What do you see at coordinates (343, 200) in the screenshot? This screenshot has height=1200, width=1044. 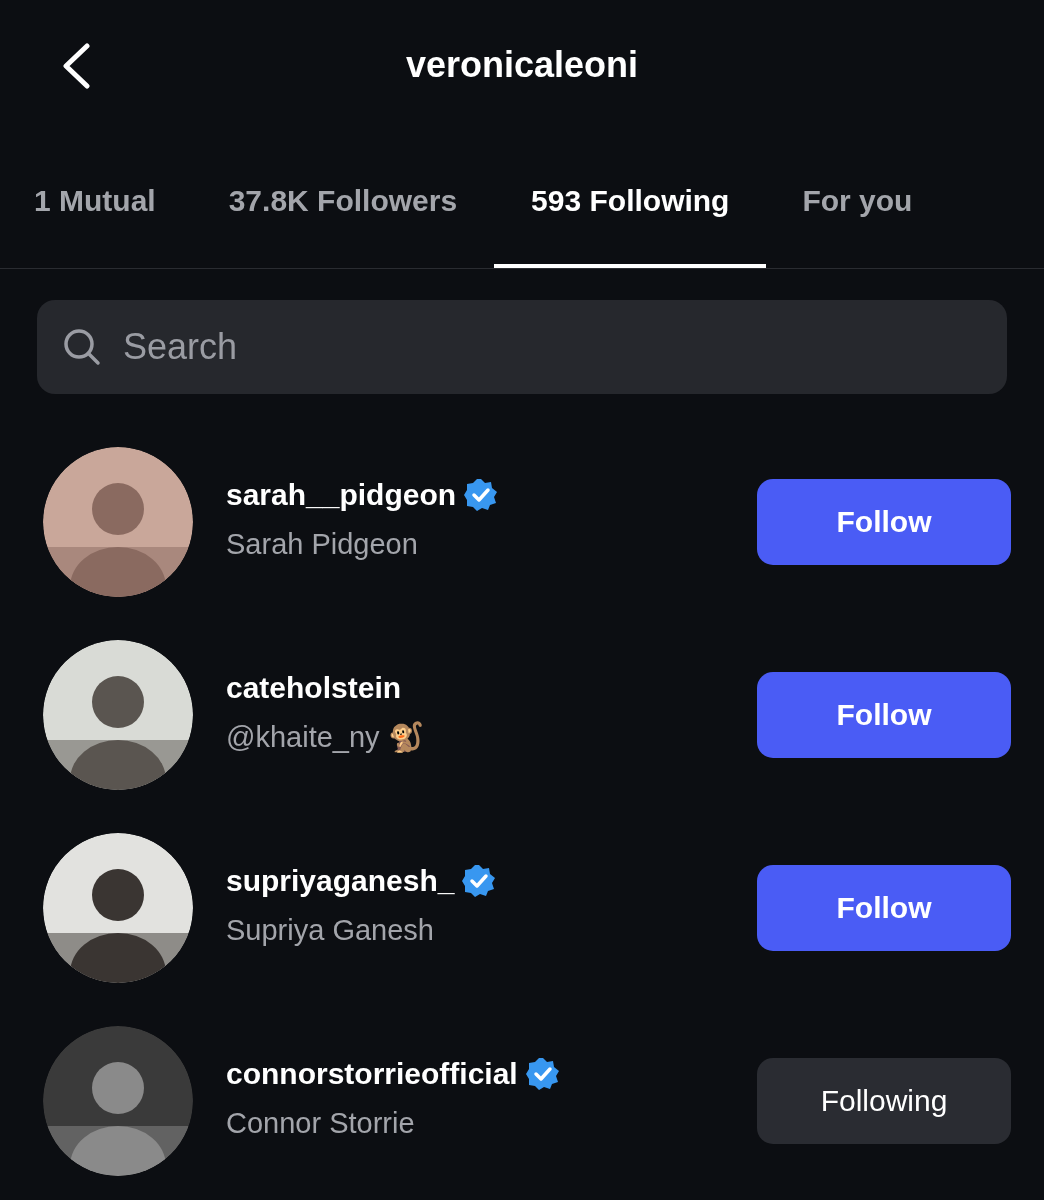 I see `tab: 37.8K Followers` at bounding box center [343, 200].